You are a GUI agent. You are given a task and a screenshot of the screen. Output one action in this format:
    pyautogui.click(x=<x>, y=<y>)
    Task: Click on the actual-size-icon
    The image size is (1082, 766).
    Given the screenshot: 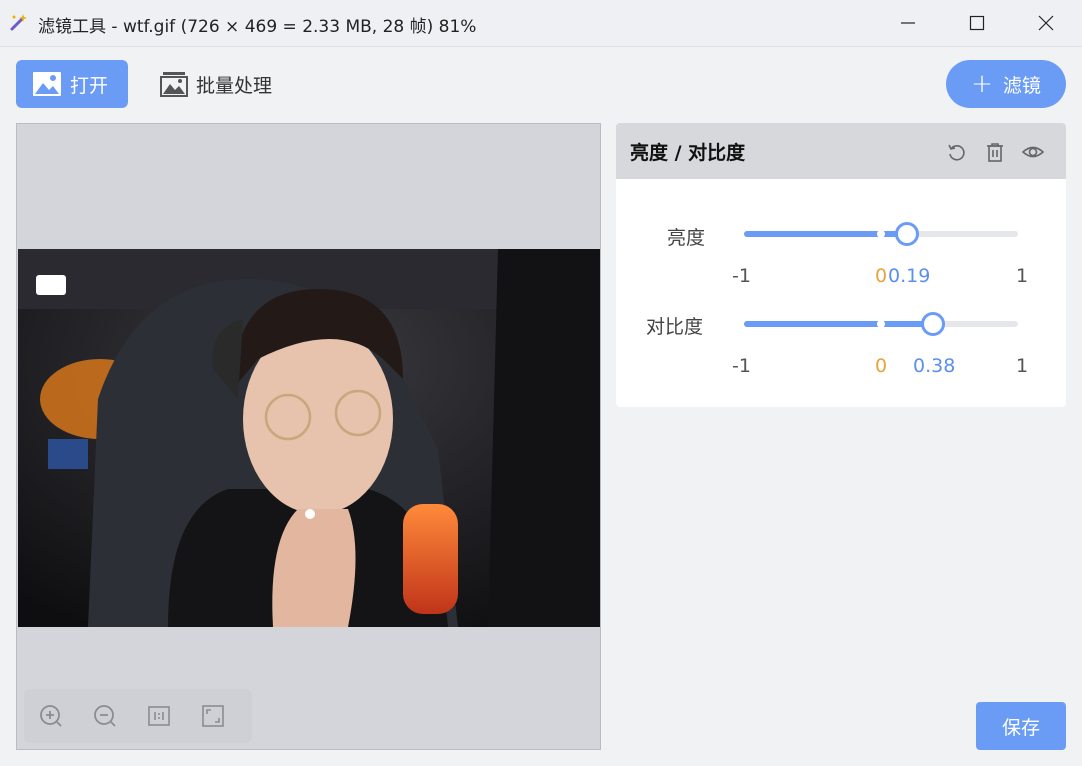 What is the action you would take?
    pyautogui.click(x=159, y=716)
    